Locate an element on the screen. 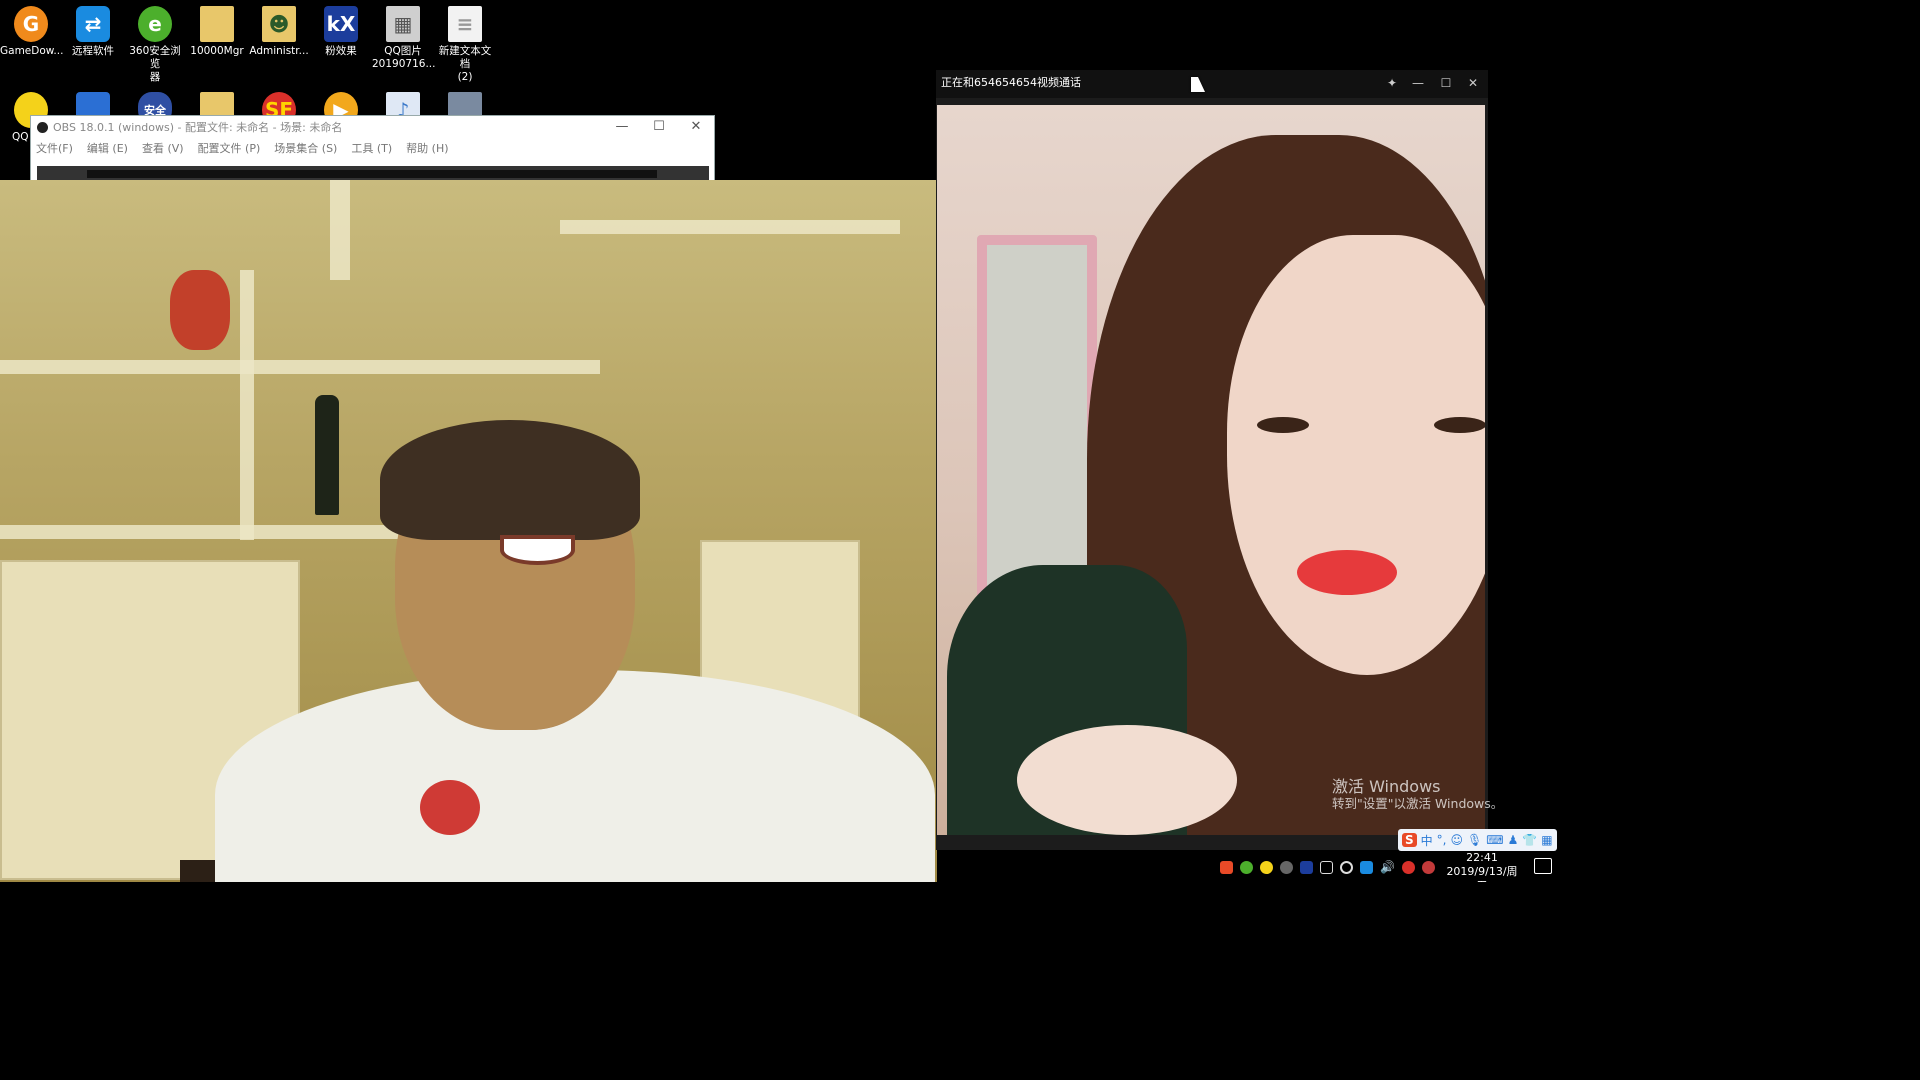 The image size is (1920, 1080). obs-menu-tools: 工具 (T) is located at coordinates (371, 148).